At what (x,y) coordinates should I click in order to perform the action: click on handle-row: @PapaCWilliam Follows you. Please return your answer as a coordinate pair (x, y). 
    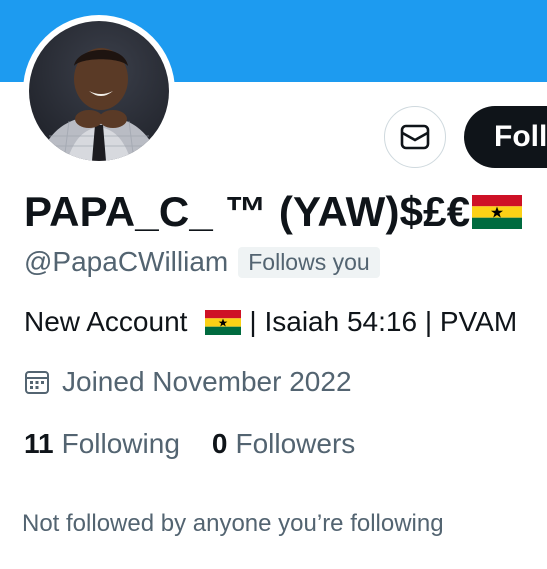
    Looking at the image, I should click on (202, 262).